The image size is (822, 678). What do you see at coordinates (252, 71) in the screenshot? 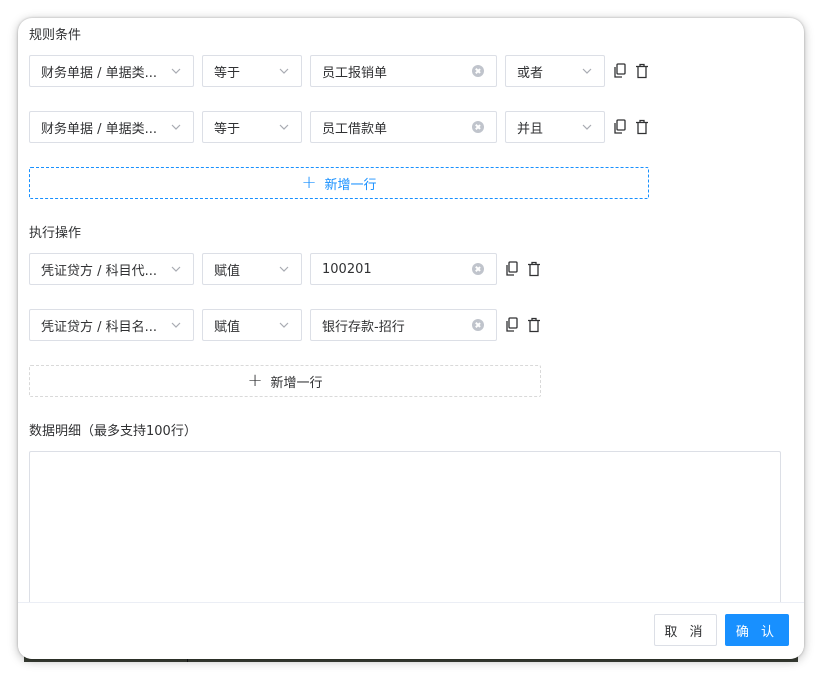
I see `rule-1-operator-select: 等于` at bounding box center [252, 71].